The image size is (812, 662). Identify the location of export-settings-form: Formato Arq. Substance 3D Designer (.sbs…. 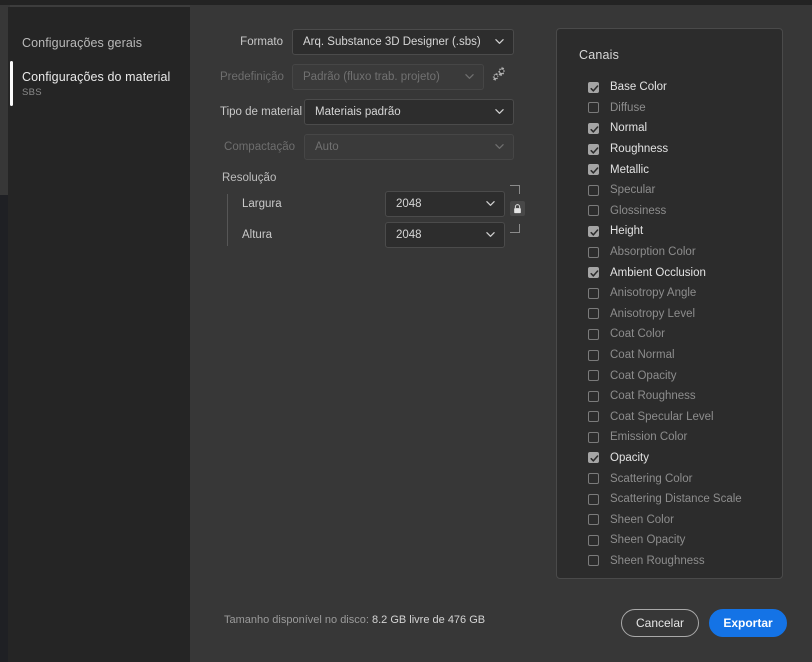
(372, 140).